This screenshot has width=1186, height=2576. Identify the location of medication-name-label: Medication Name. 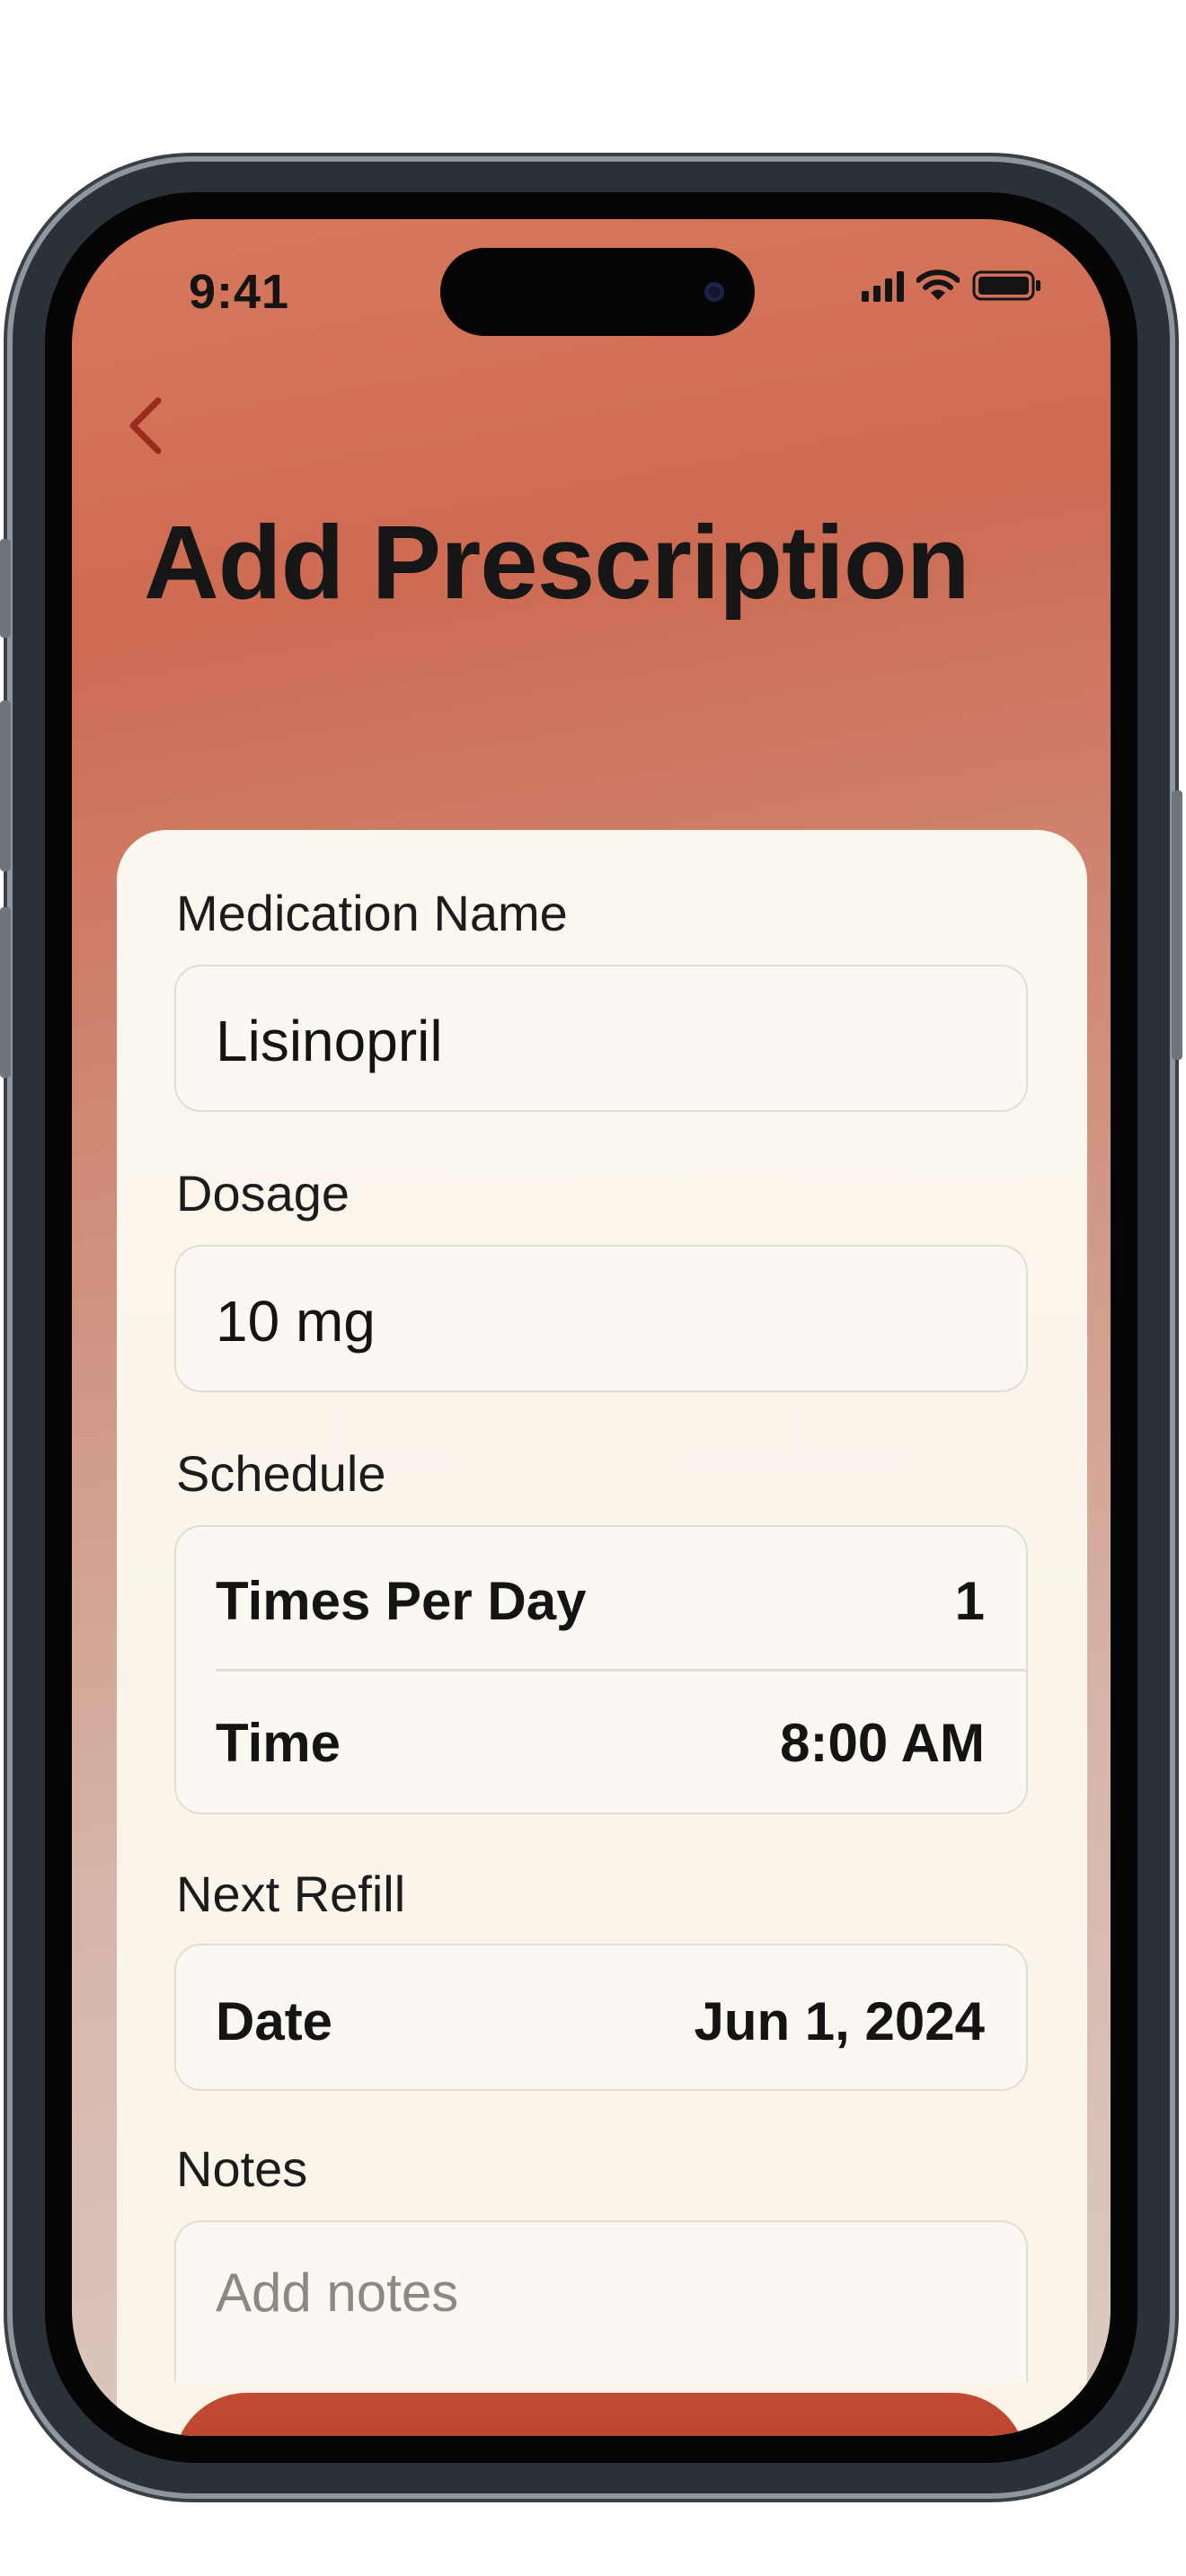
(372, 913).